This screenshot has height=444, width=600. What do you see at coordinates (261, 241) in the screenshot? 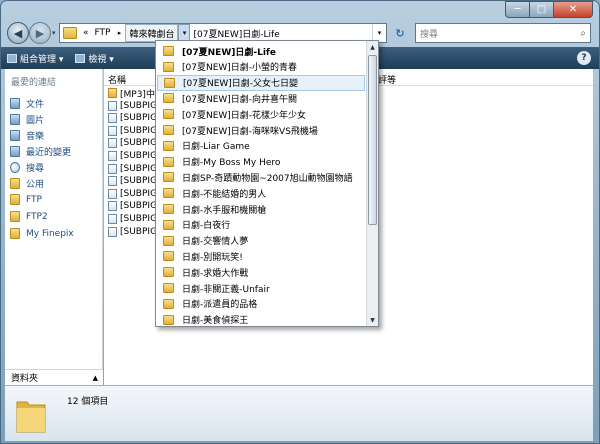
I see `menu-item: 日劇-交響情人夢` at bounding box center [261, 241].